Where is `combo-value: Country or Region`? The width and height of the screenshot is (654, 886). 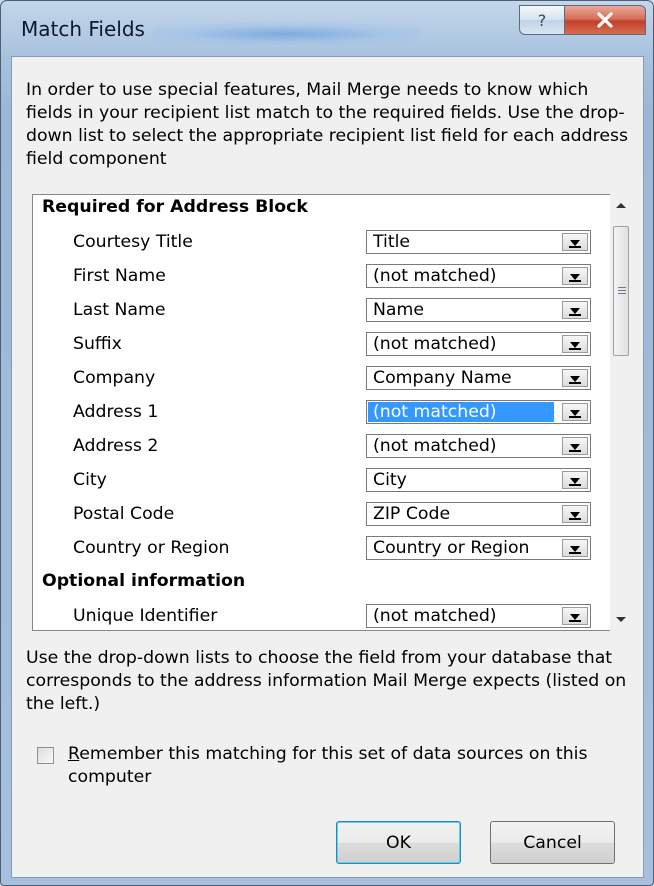
combo-value: Country or Region is located at coordinates (451, 548).